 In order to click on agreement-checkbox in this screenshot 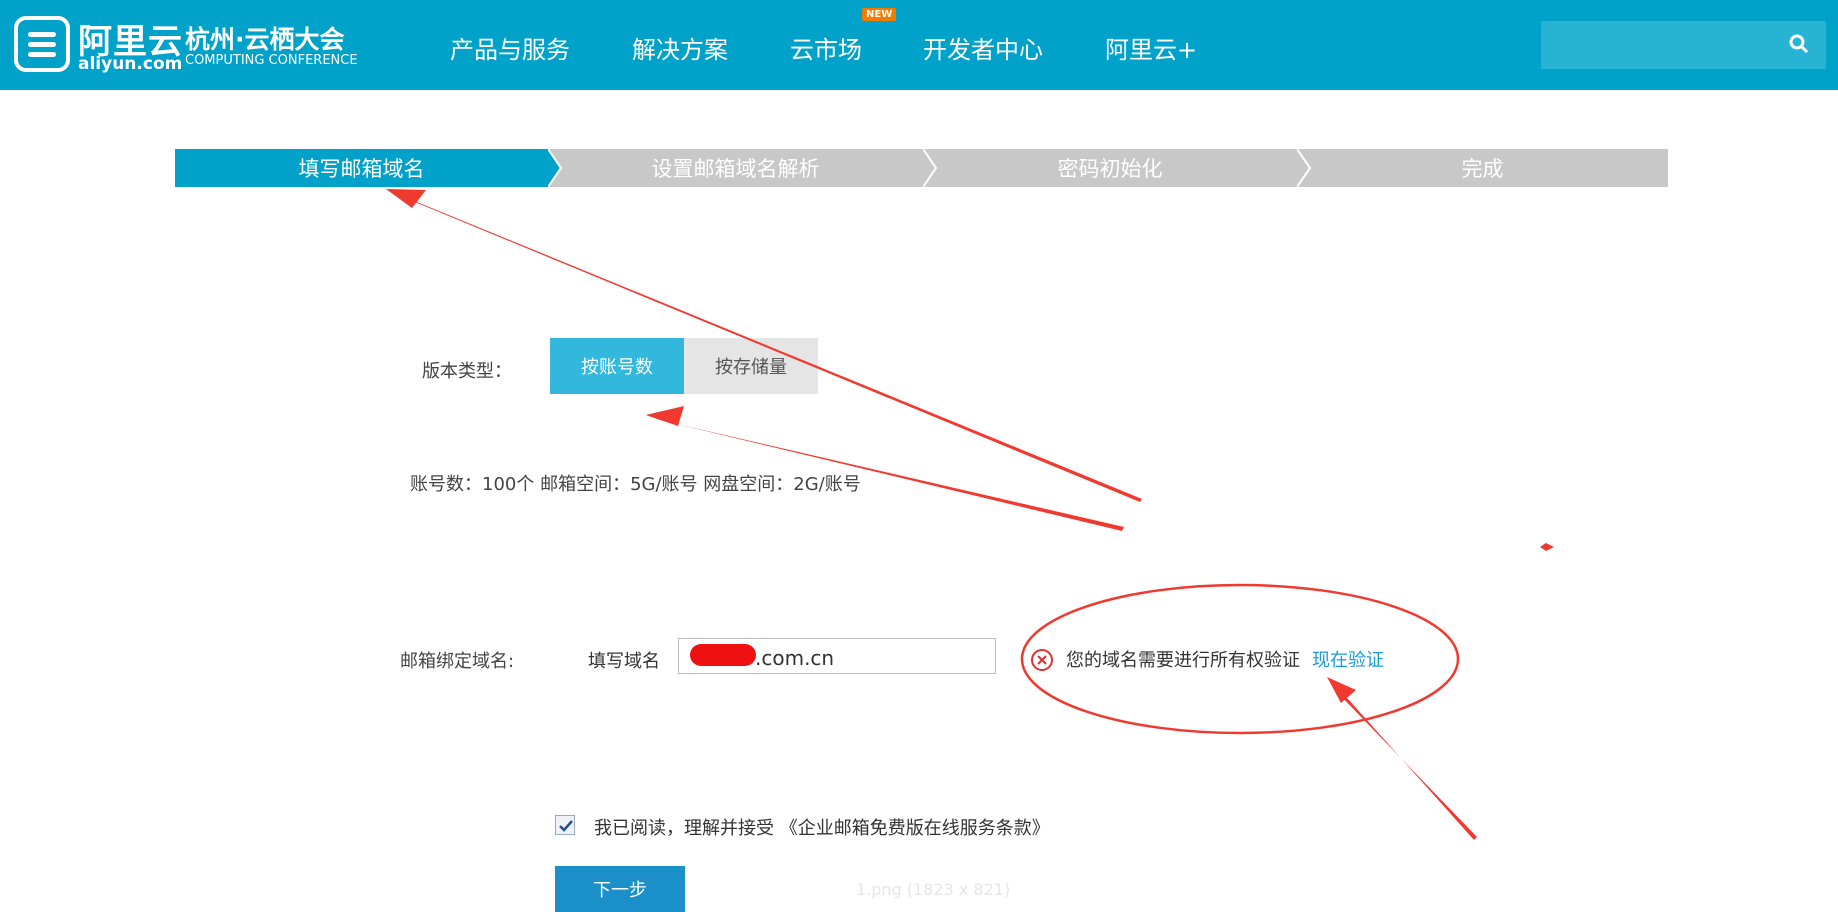, I will do `click(565, 825)`.